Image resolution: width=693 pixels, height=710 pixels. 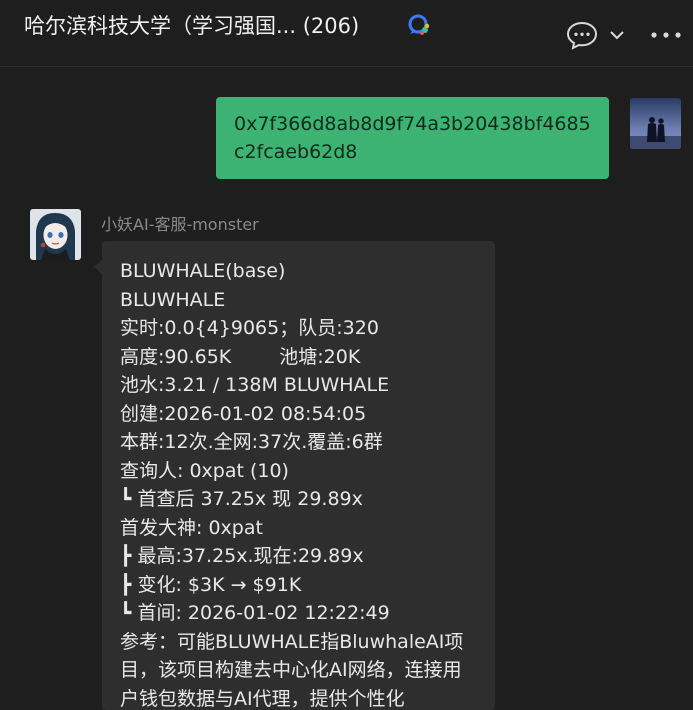 I want to click on message-line: BLUWHALE(base), so click(x=203, y=271).